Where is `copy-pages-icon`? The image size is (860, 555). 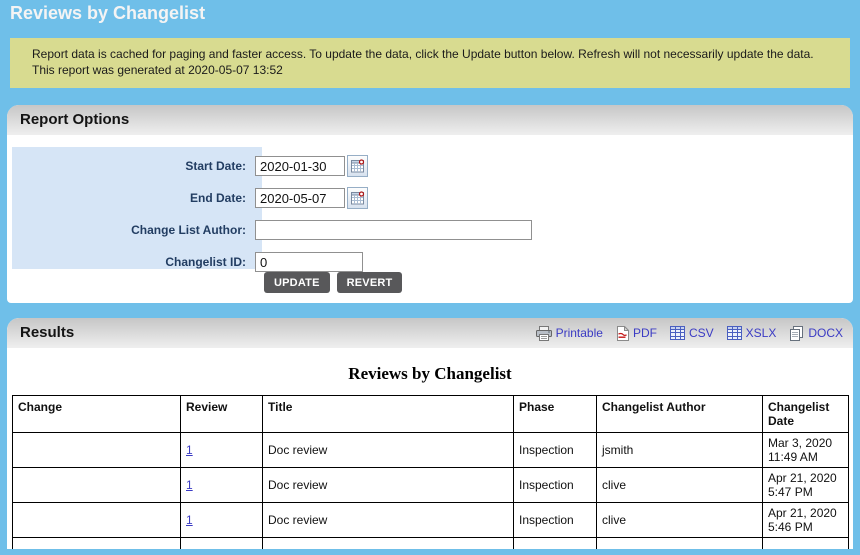
copy-pages-icon is located at coordinates (797, 333).